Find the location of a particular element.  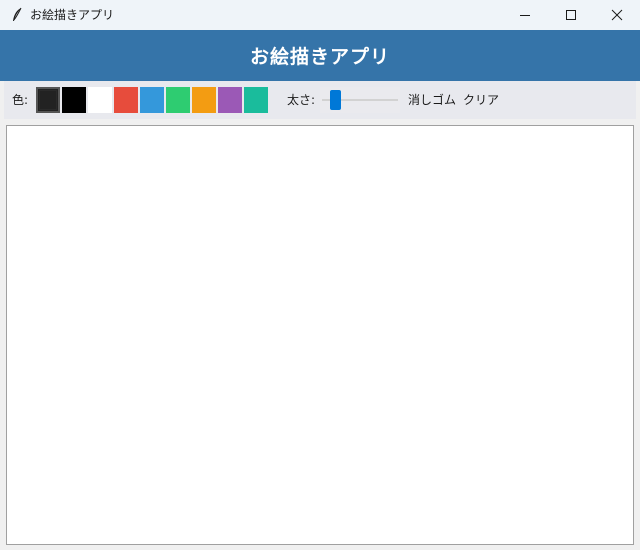

close-icon is located at coordinates (617, 15).